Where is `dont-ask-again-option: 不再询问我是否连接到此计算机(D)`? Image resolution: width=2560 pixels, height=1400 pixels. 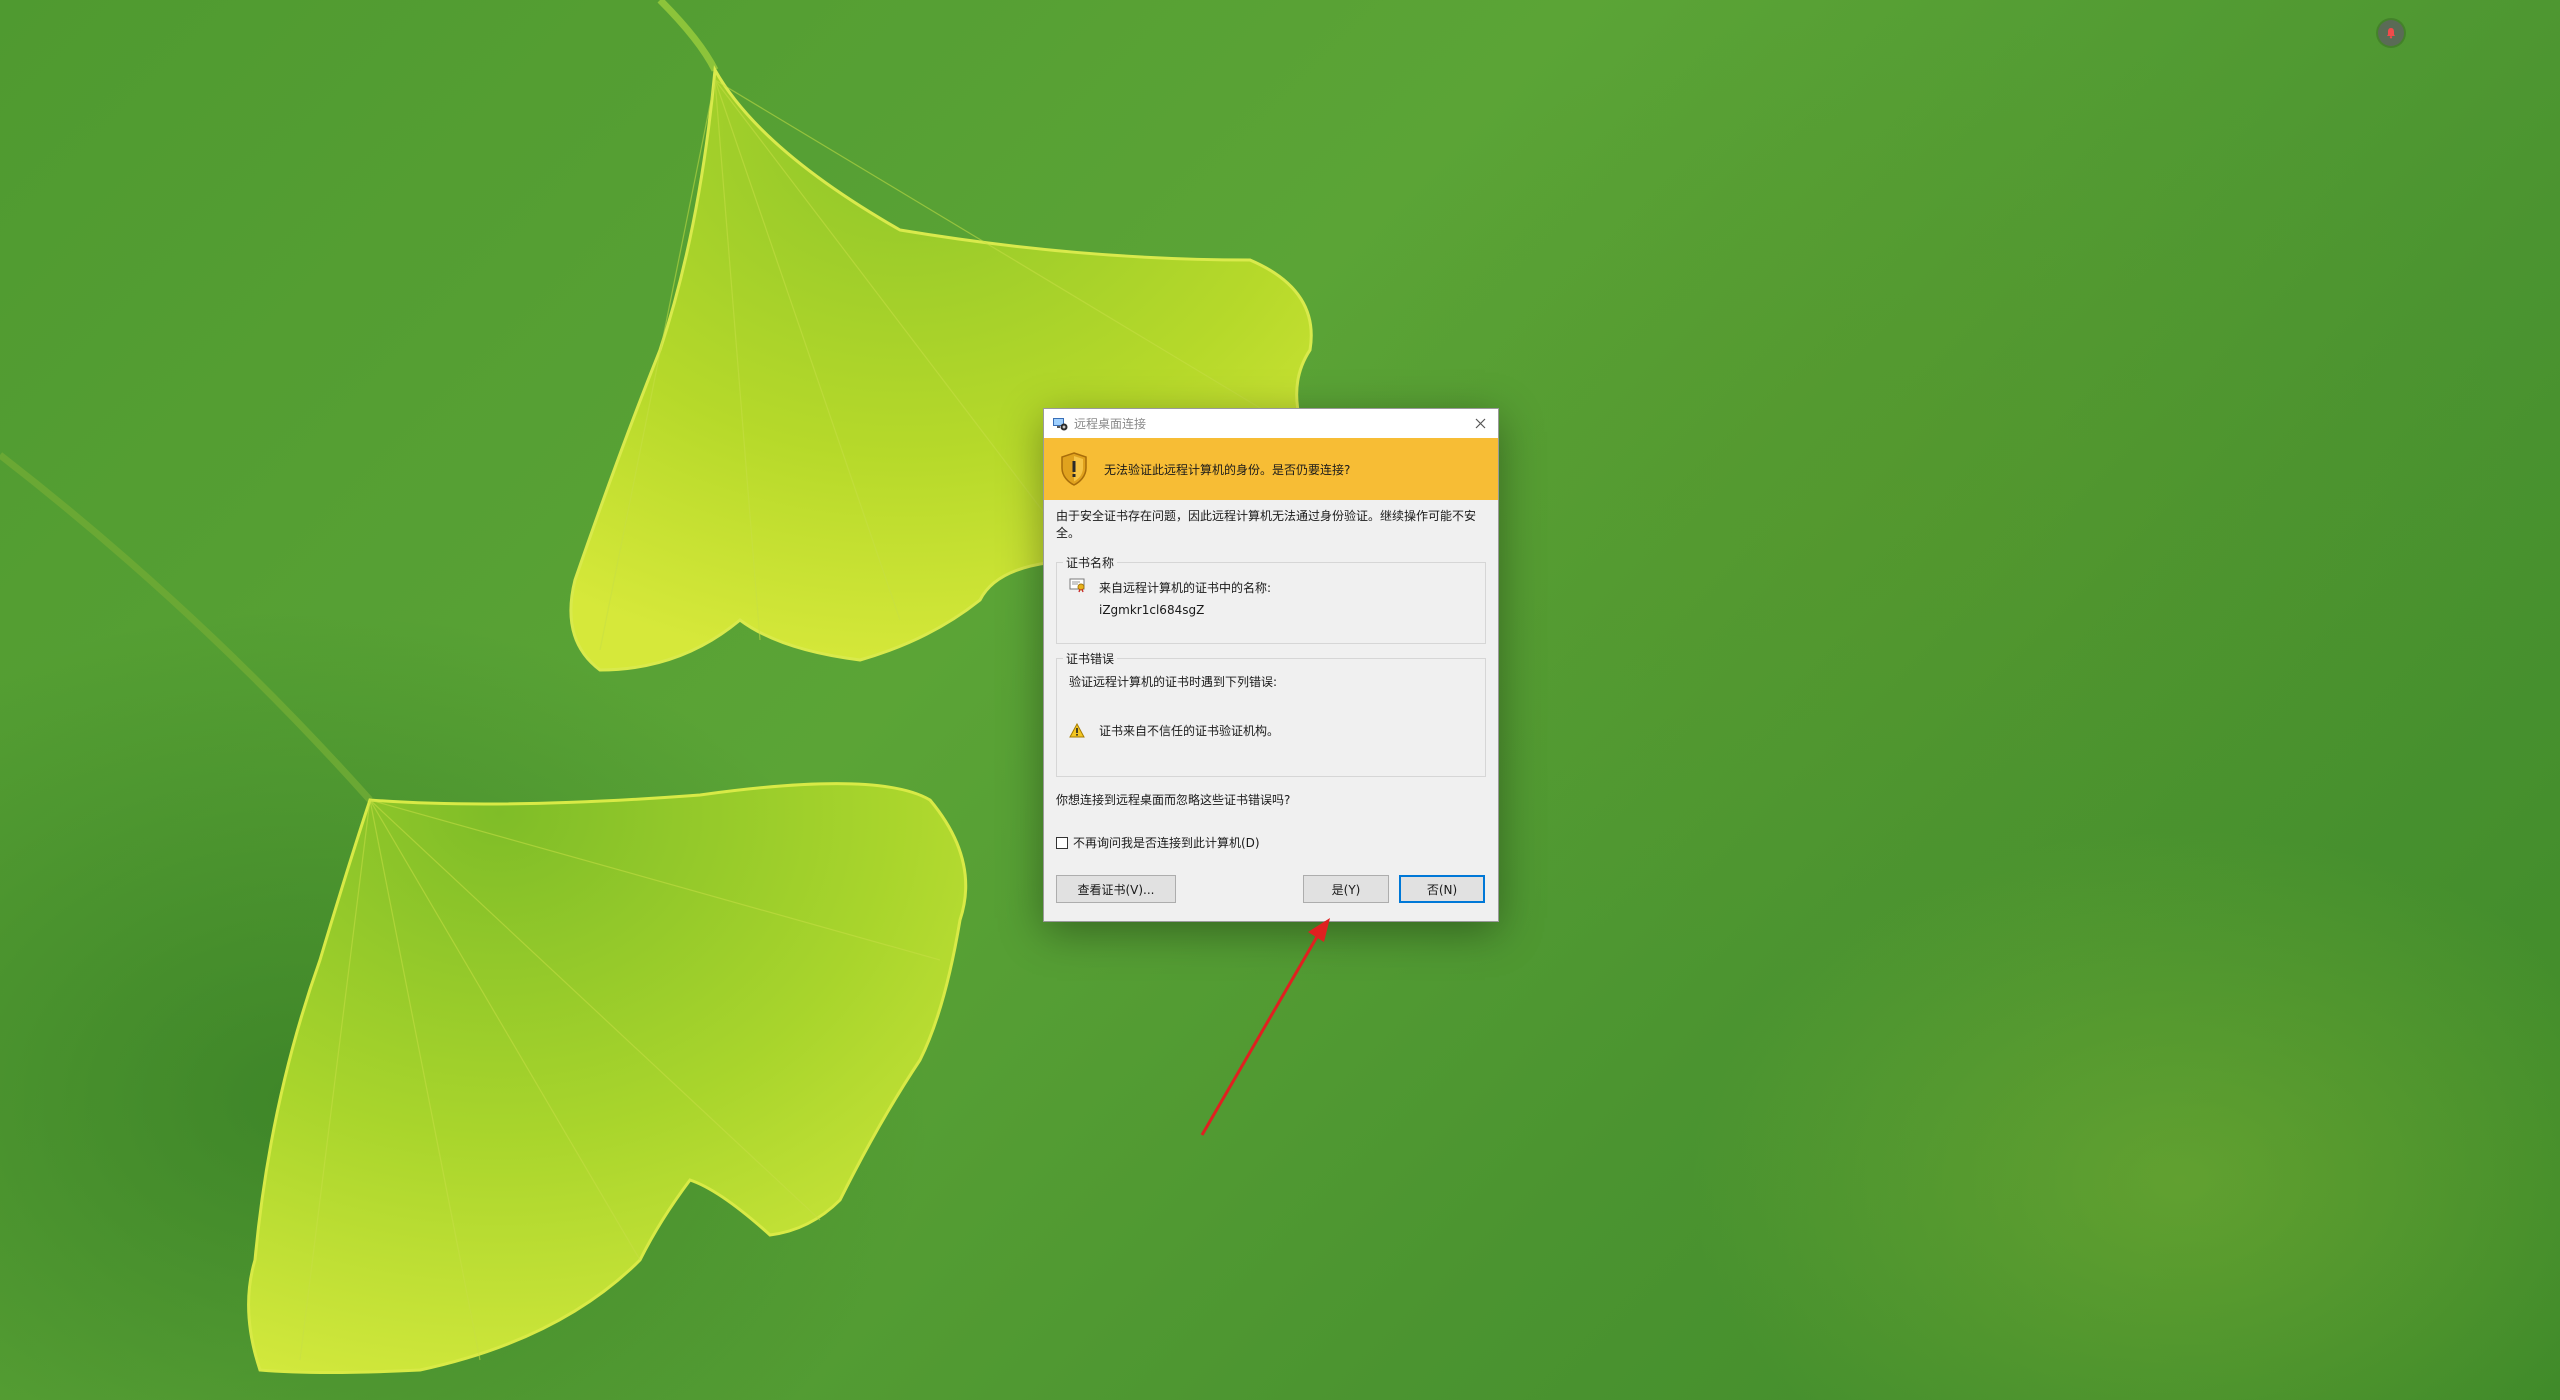
dont-ask-again-option: 不再询问我是否连接到此计算机(D) is located at coordinates (1158, 842).